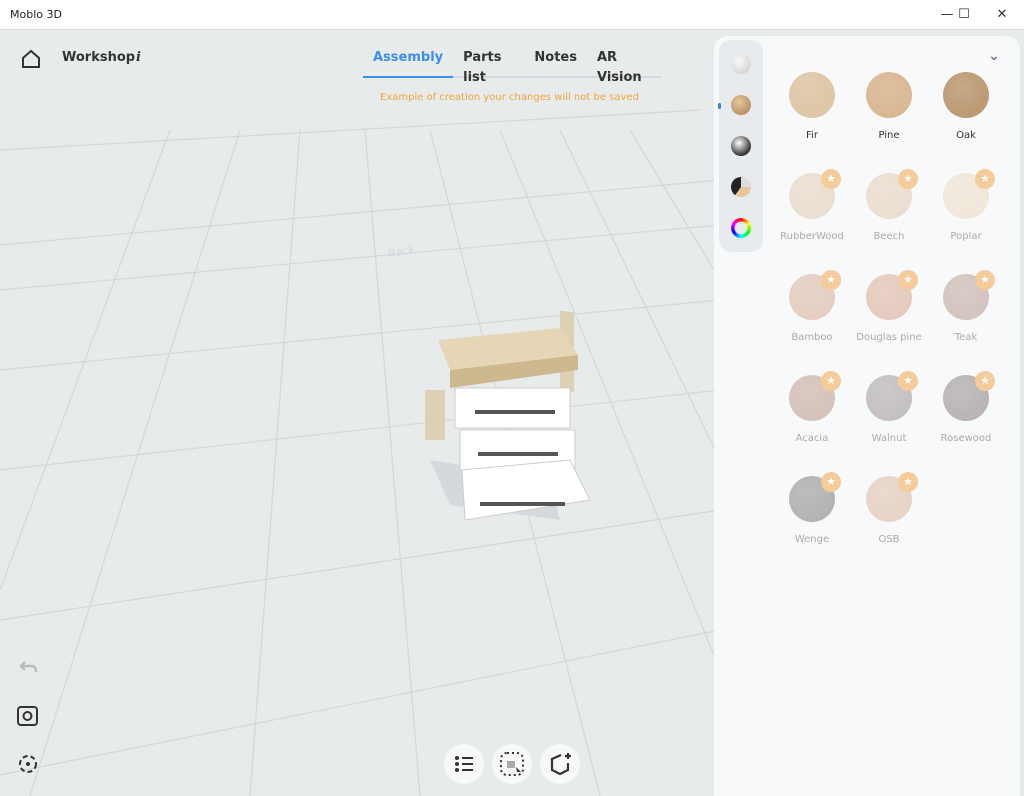 This screenshot has height=796, width=1024. What do you see at coordinates (31, 59) in the screenshot?
I see `home-icon` at bounding box center [31, 59].